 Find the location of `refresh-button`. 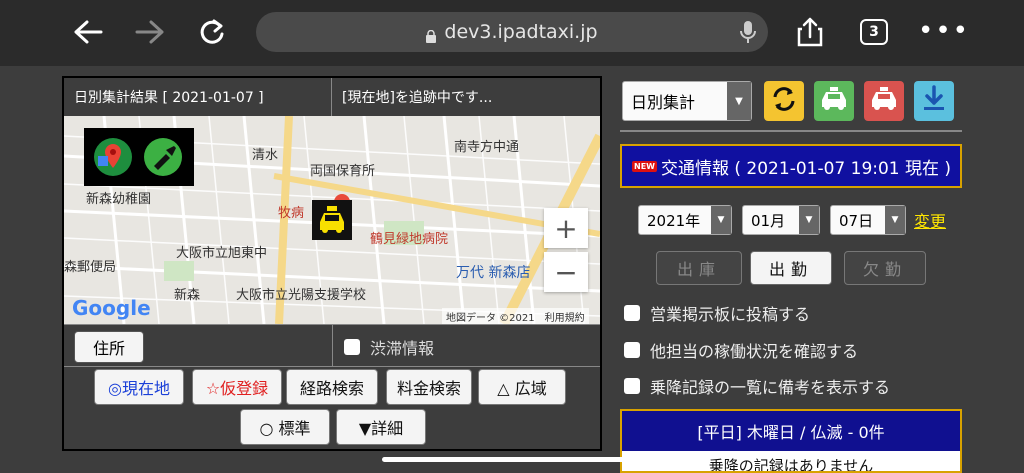

refresh-button is located at coordinates (784, 101).